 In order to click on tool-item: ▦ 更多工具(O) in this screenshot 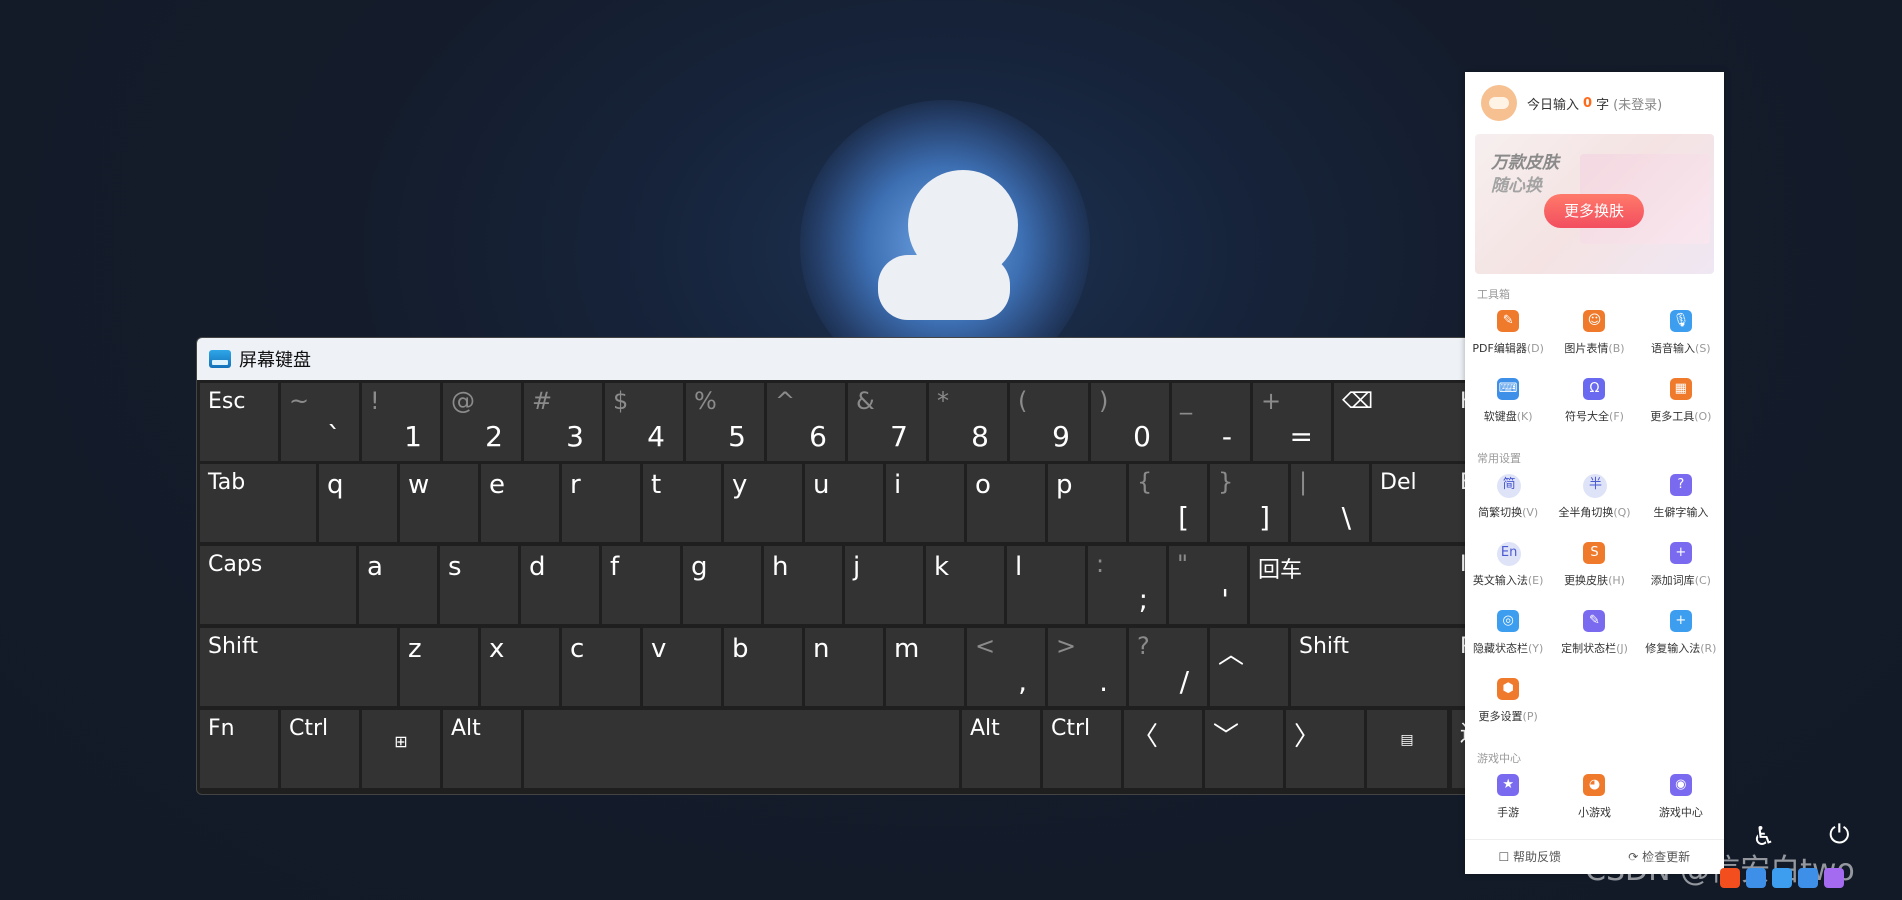, I will do `click(1681, 404)`.